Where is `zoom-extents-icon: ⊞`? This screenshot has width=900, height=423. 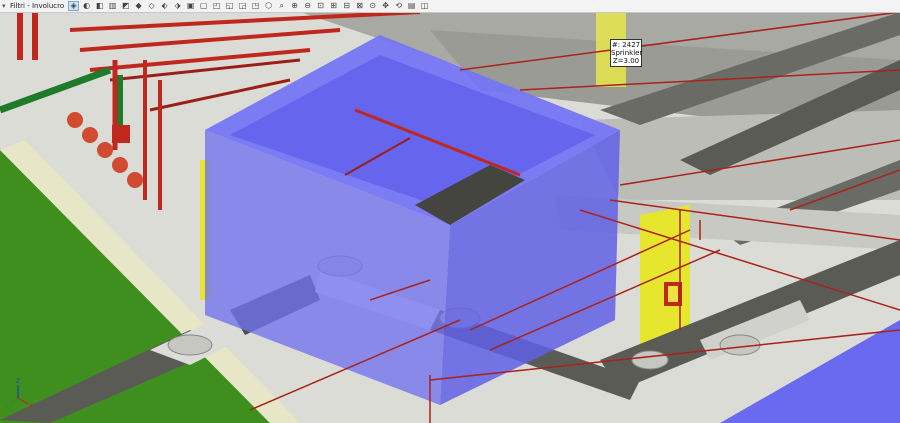
zoom-extents-icon: ⊞ is located at coordinates (333, 6).